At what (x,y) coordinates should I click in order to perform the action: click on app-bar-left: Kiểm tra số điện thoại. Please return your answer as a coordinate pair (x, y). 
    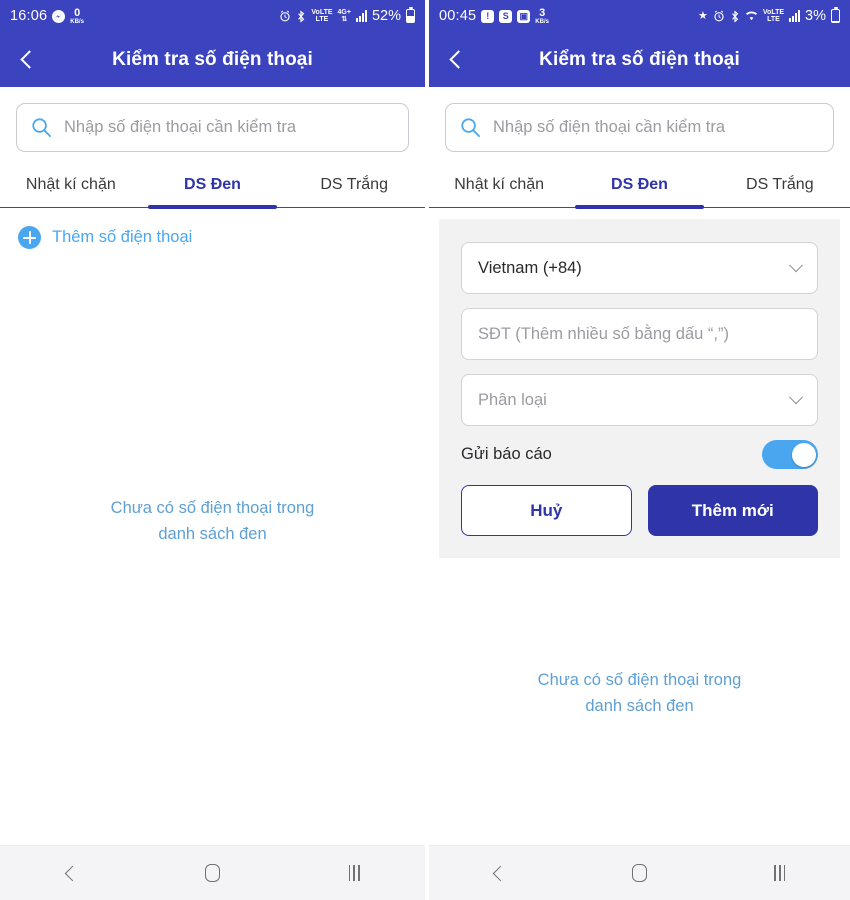
    Looking at the image, I should click on (212, 59).